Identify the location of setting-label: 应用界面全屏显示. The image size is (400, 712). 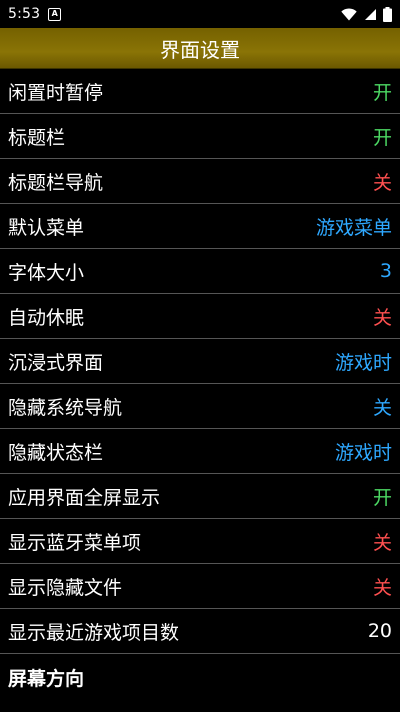
(84, 497).